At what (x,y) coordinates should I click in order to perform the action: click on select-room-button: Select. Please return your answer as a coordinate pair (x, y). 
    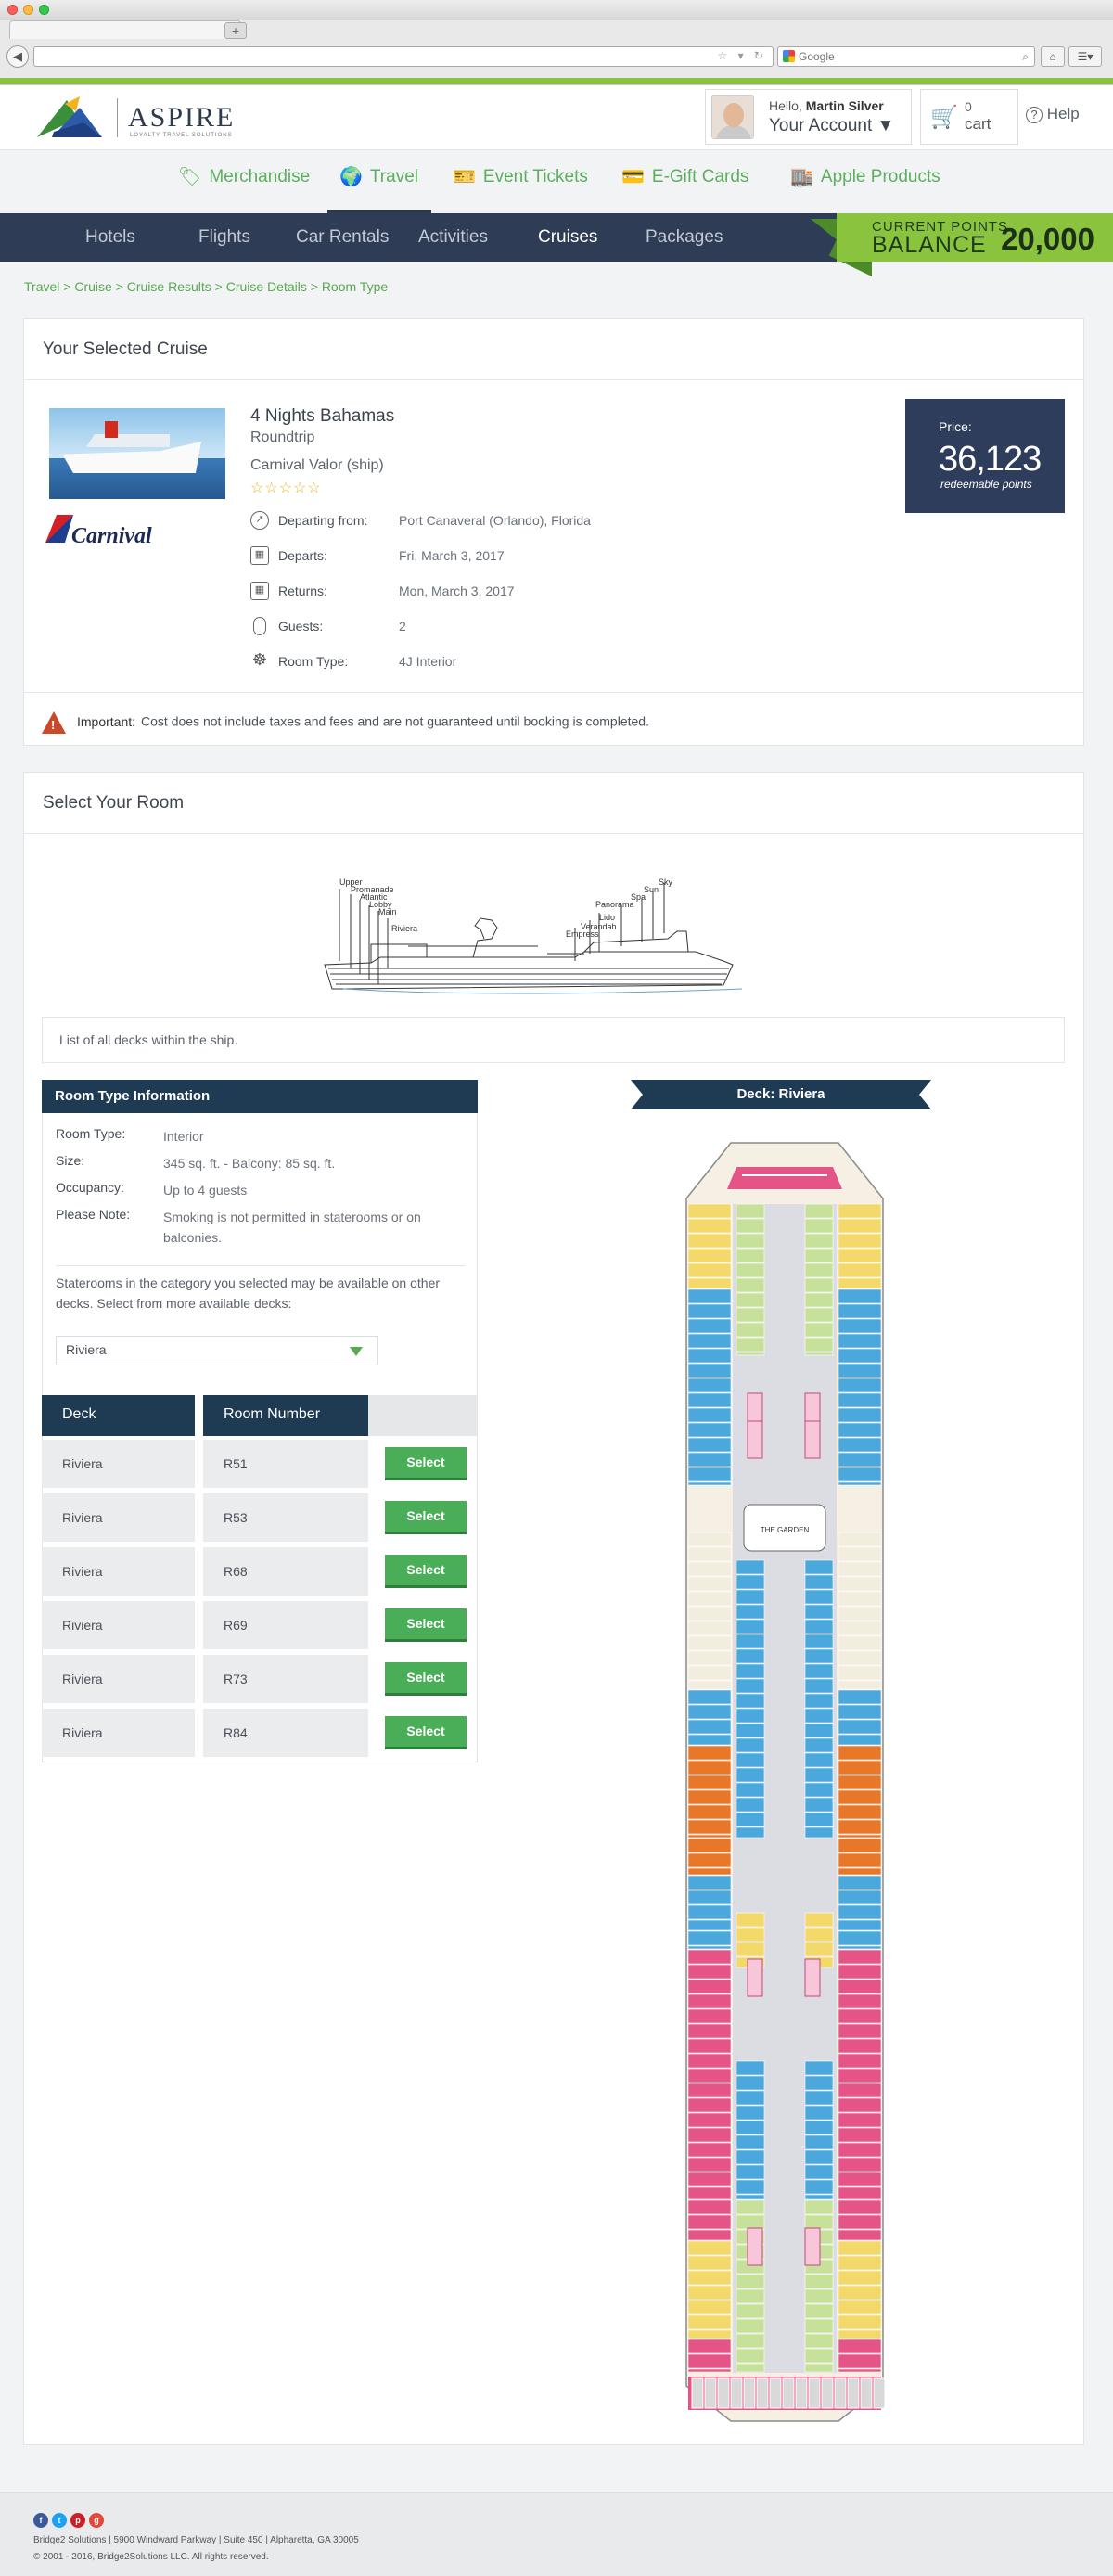
    Looking at the image, I should click on (426, 1732).